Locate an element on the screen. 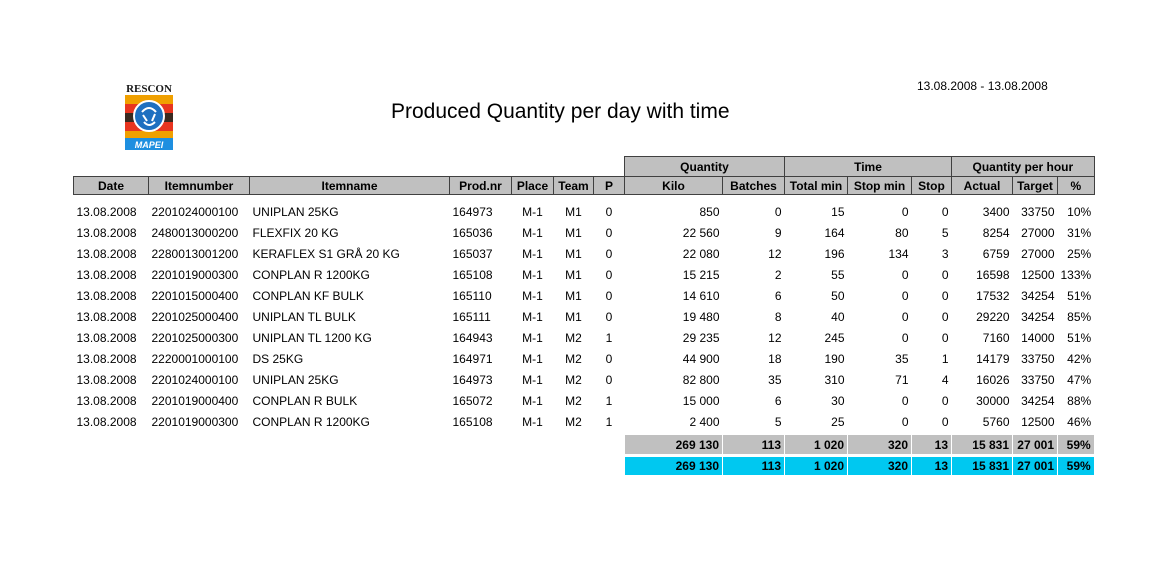  total-cell: 27 001 is located at coordinates (1035, 466).